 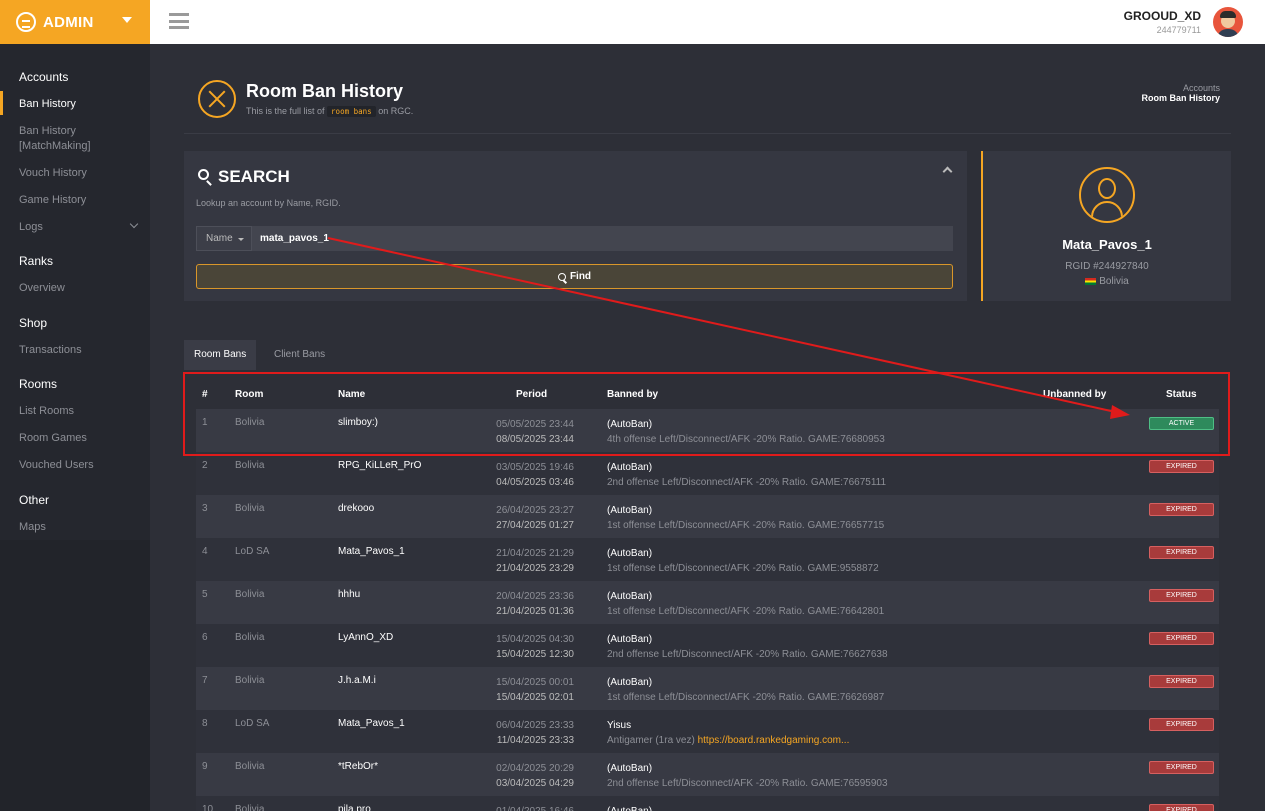 I want to click on sidebar-item-logs: Logs, so click(x=31, y=227).